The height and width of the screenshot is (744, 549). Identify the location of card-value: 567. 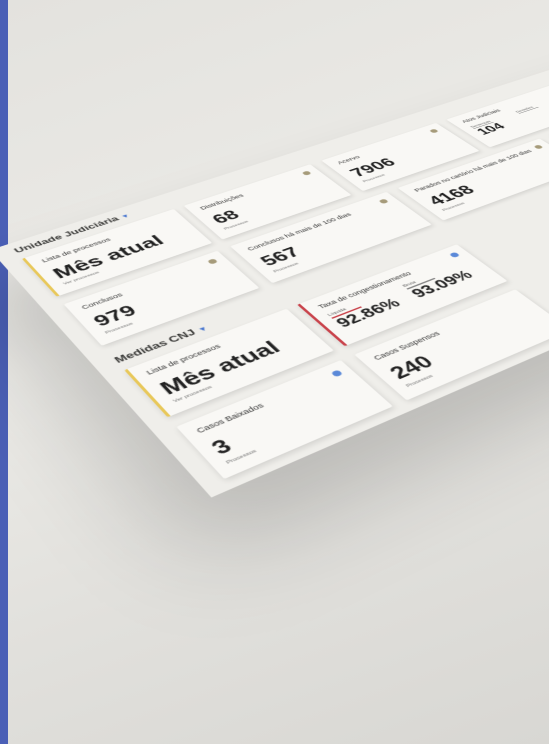
(280, 257).